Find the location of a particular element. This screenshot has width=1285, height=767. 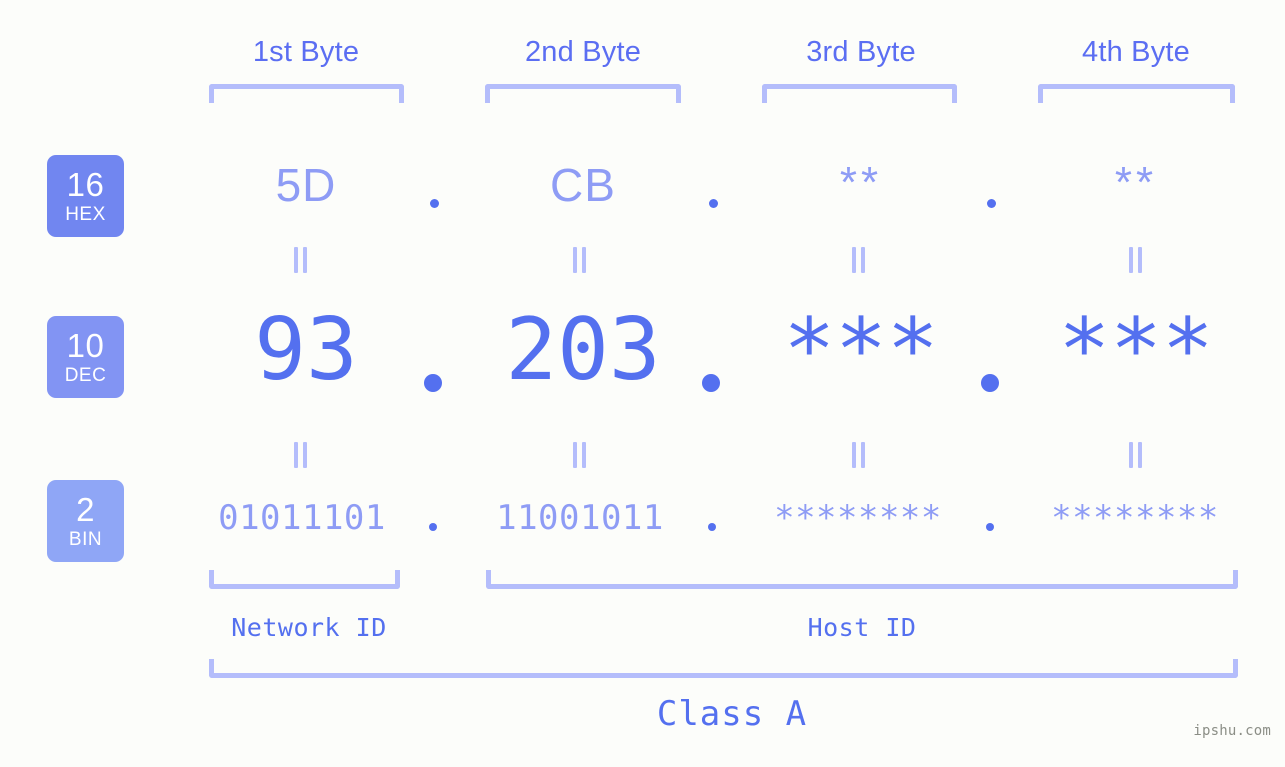

hex-byte-4: ** is located at coordinates (1136, 182).